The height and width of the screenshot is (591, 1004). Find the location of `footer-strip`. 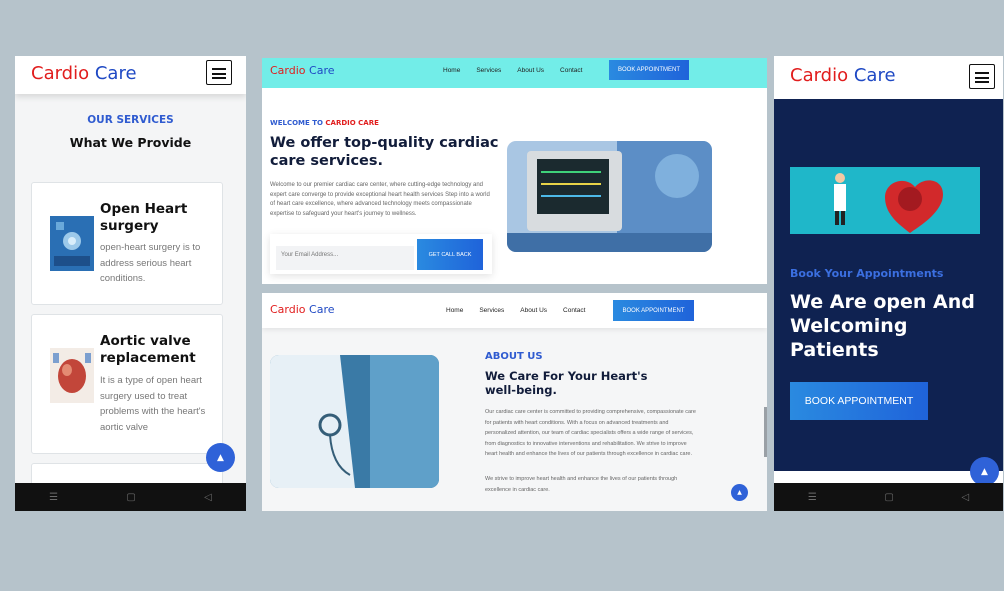

footer-strip is located at coordinates (888, 477).